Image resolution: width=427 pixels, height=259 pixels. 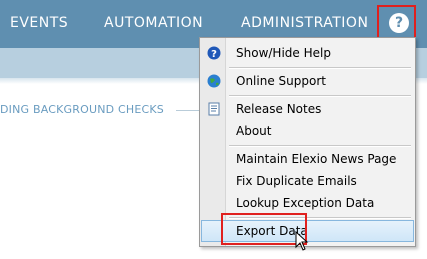 What do you see at coordinates (82, 109) in the screenshot?
I see `section-heading: DING BACKGROUND CHECKS` at bounding box center [82, 109].